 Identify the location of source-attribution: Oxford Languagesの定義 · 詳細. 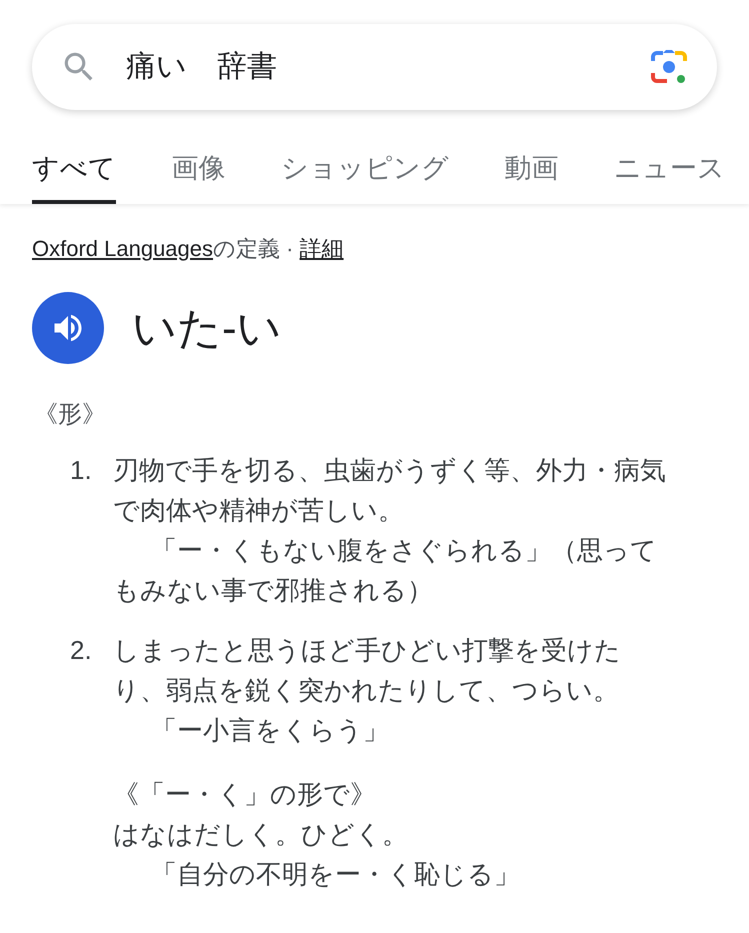
(188, 249).